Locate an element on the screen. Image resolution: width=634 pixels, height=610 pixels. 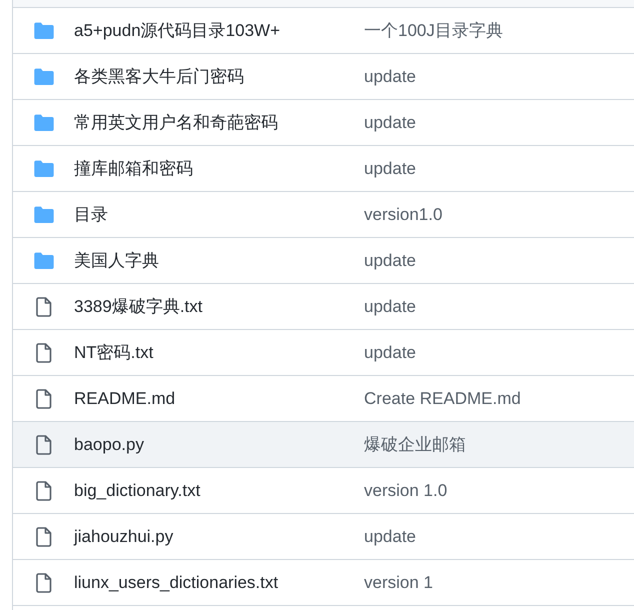
file-name-link: 各类黑客大牛后门密码 is located at coordinates (159, 76).